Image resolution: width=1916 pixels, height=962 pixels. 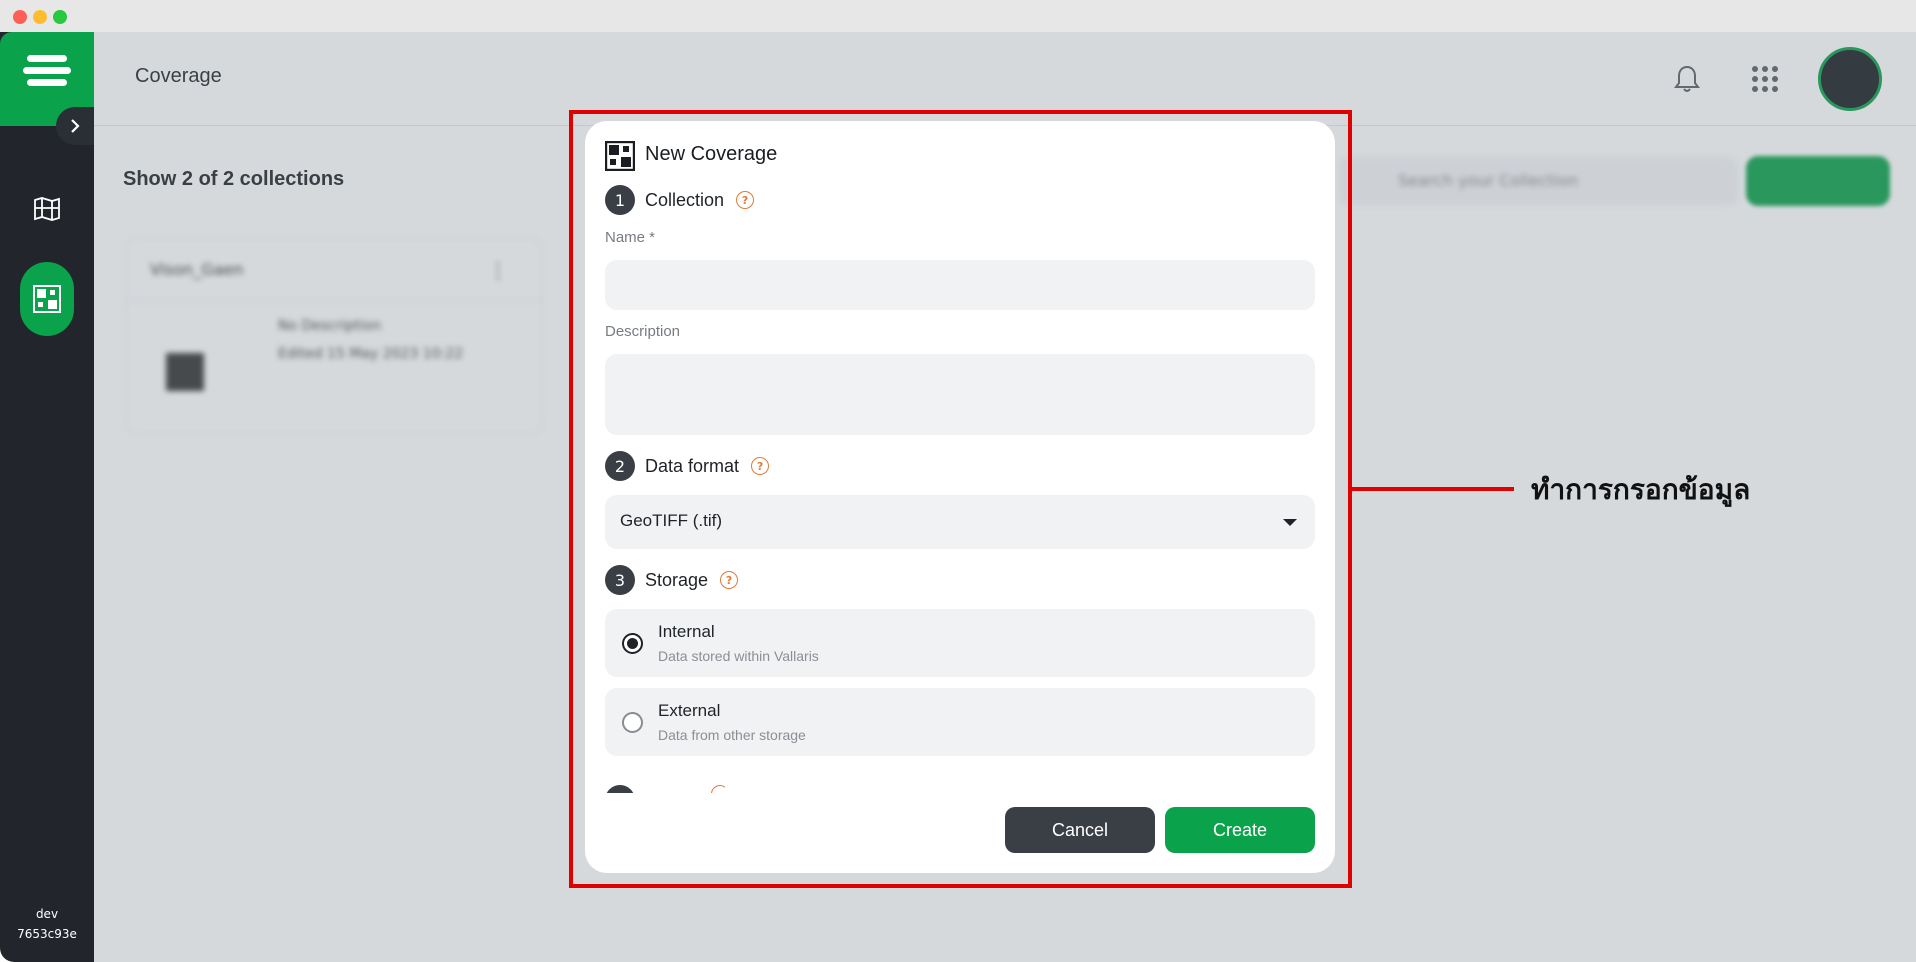 What do you see at coordinates (671, 520) in the screenshot?
I see `data-format-value: GeoTIFF (.tif)` at bounding box center [671, 520].